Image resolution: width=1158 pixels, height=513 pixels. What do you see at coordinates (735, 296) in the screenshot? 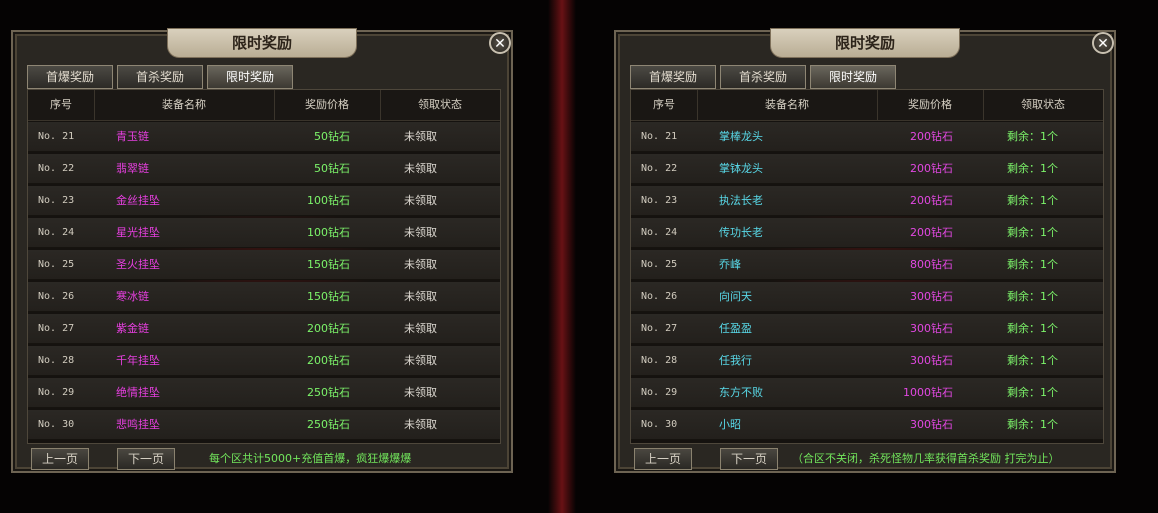
I see `item-name: 向问天` at bounding box center [735, 296].